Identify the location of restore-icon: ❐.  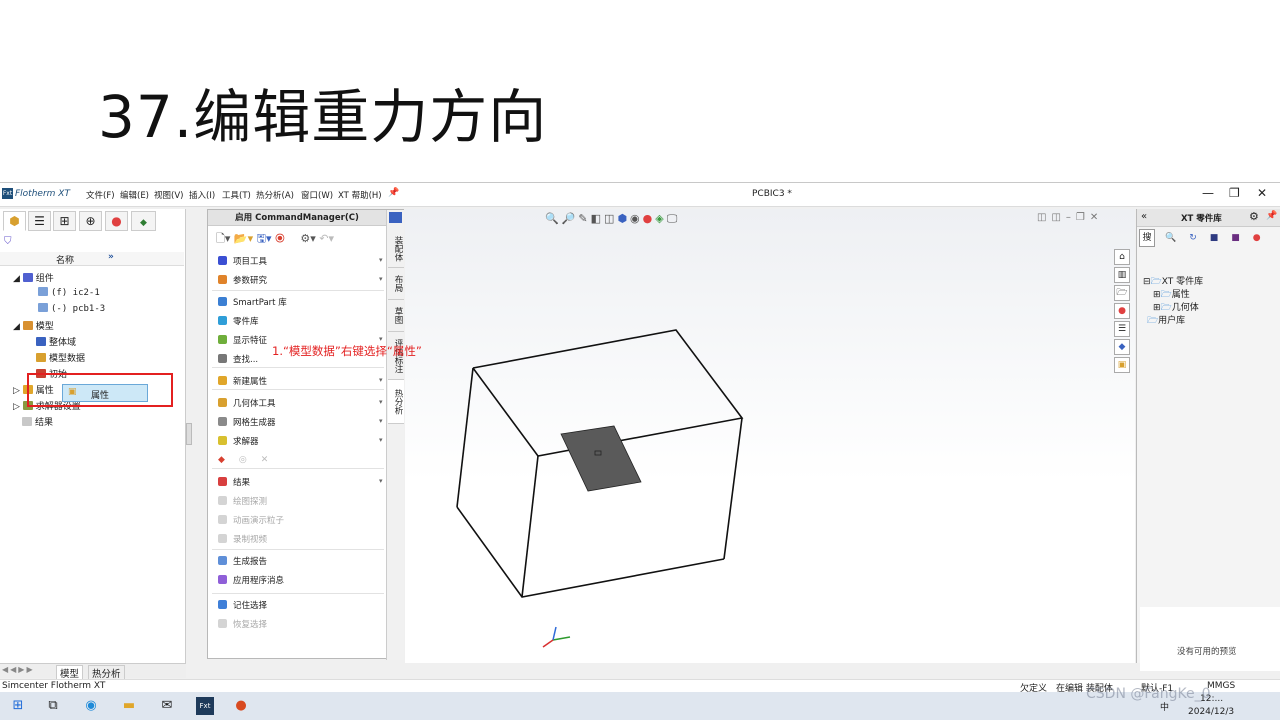
(1234, 193).